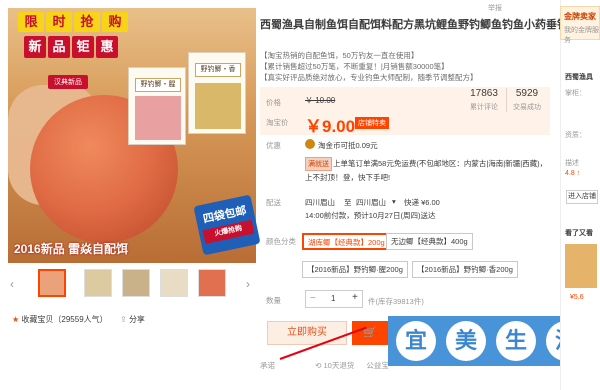 The height and width of the screenshot is (390, 600). I want to click on taobao-price-label: 淘宝价, so click(277, 122).